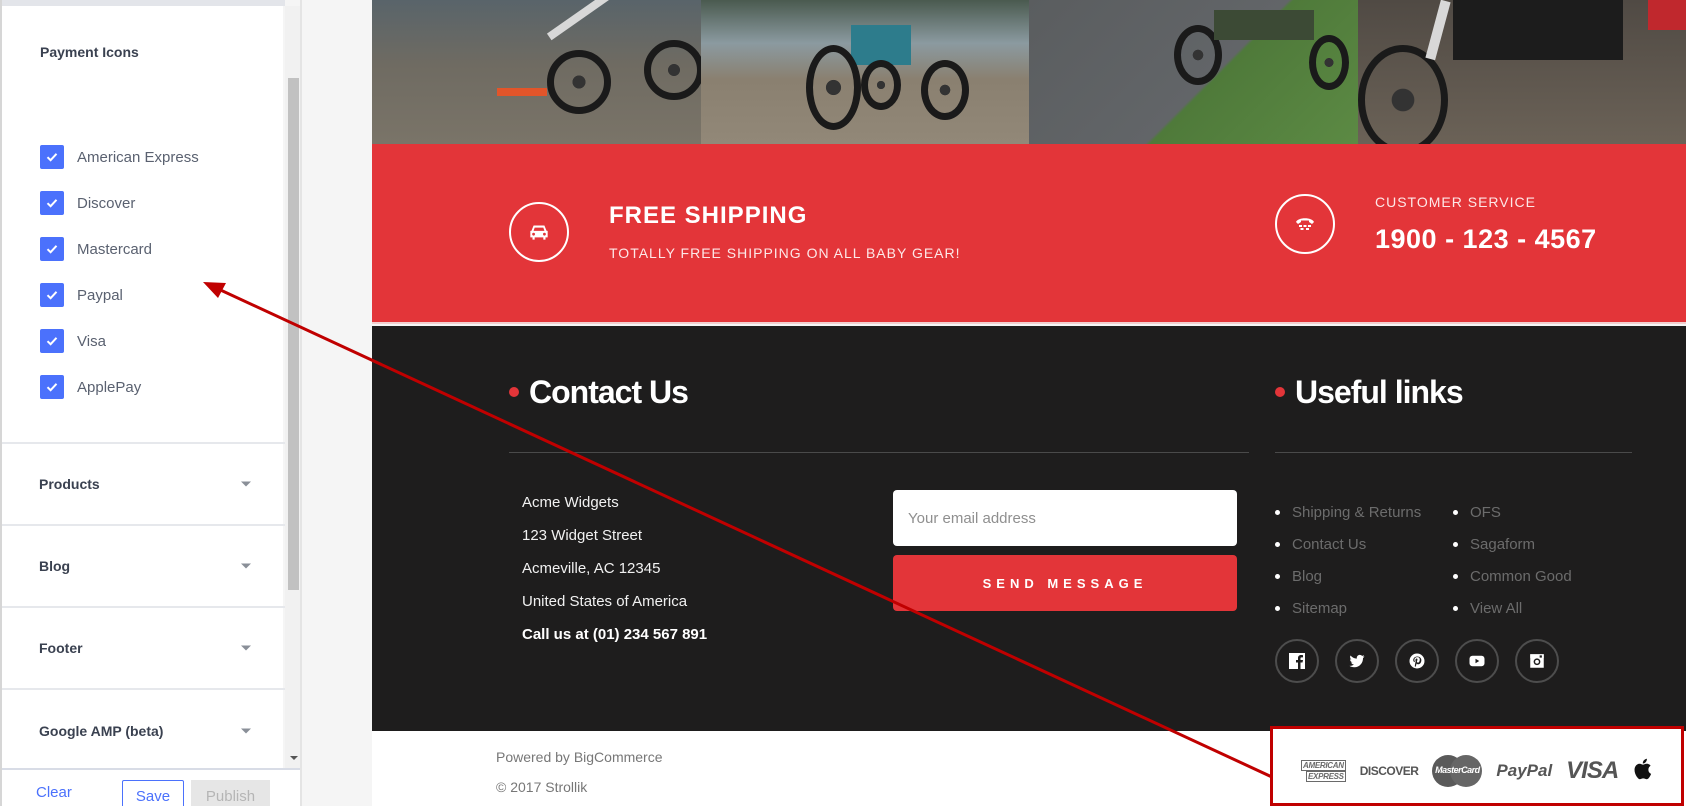  I want to click on powered-by-text: Powered by BigCommerce, so click(579, 757).